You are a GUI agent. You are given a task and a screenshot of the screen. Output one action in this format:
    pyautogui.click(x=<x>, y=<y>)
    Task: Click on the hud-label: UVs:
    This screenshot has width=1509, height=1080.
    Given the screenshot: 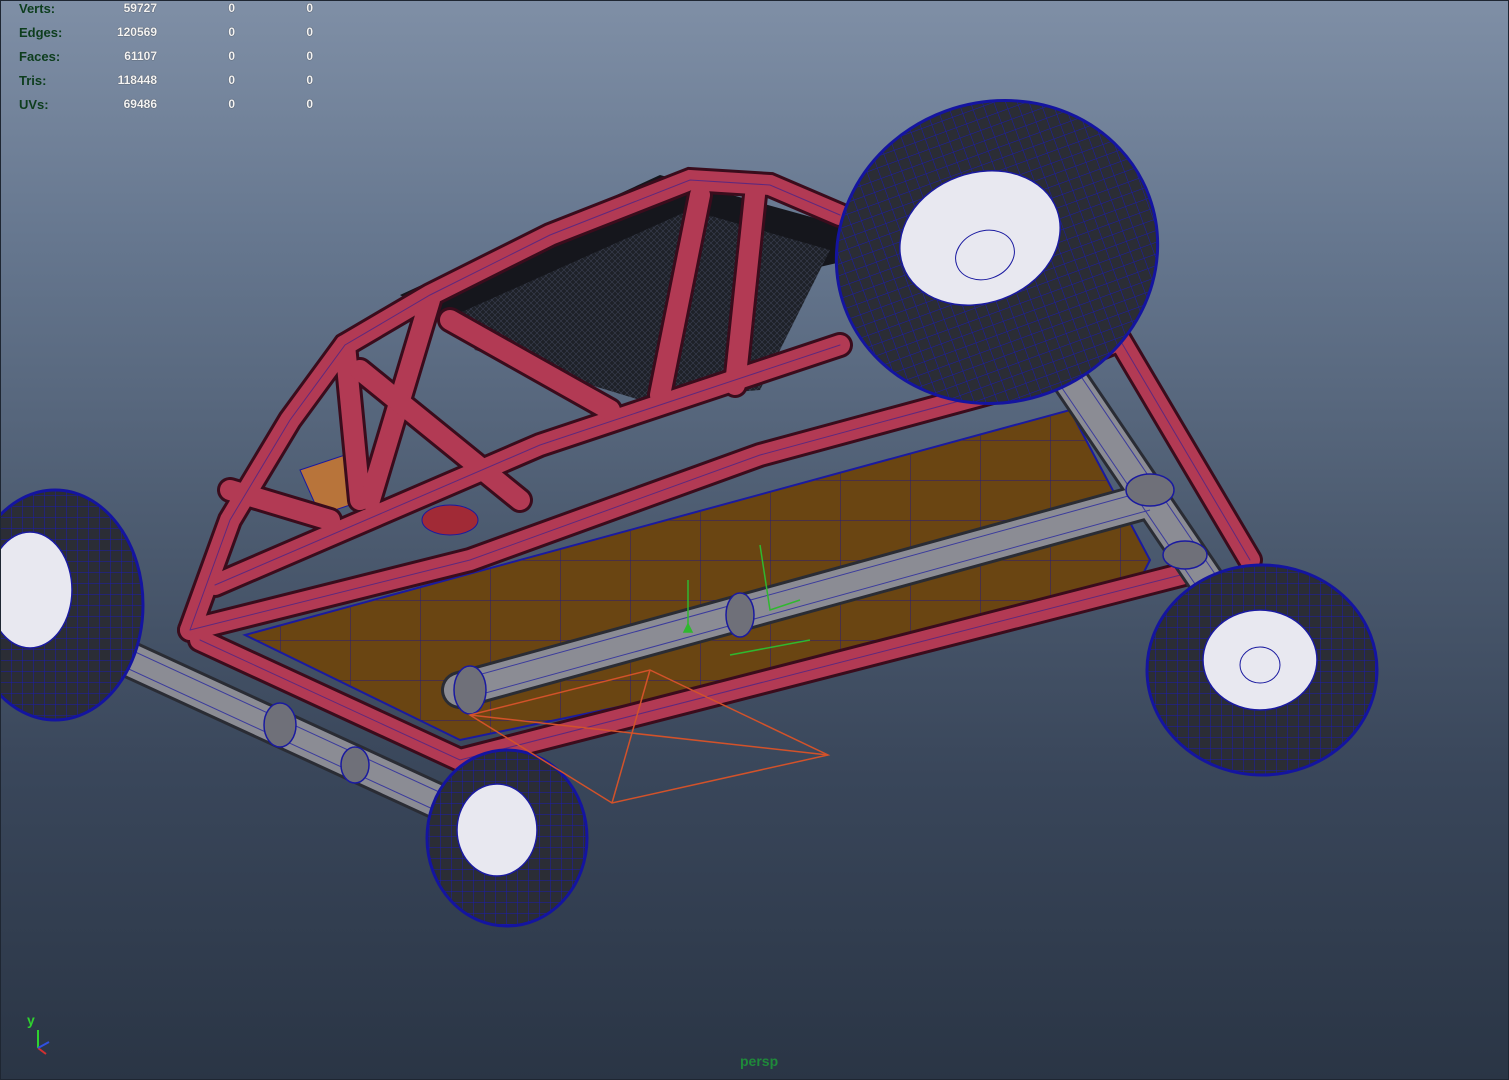 What is the action you would take?
    pyautogui.click(x=34, y=104)
    